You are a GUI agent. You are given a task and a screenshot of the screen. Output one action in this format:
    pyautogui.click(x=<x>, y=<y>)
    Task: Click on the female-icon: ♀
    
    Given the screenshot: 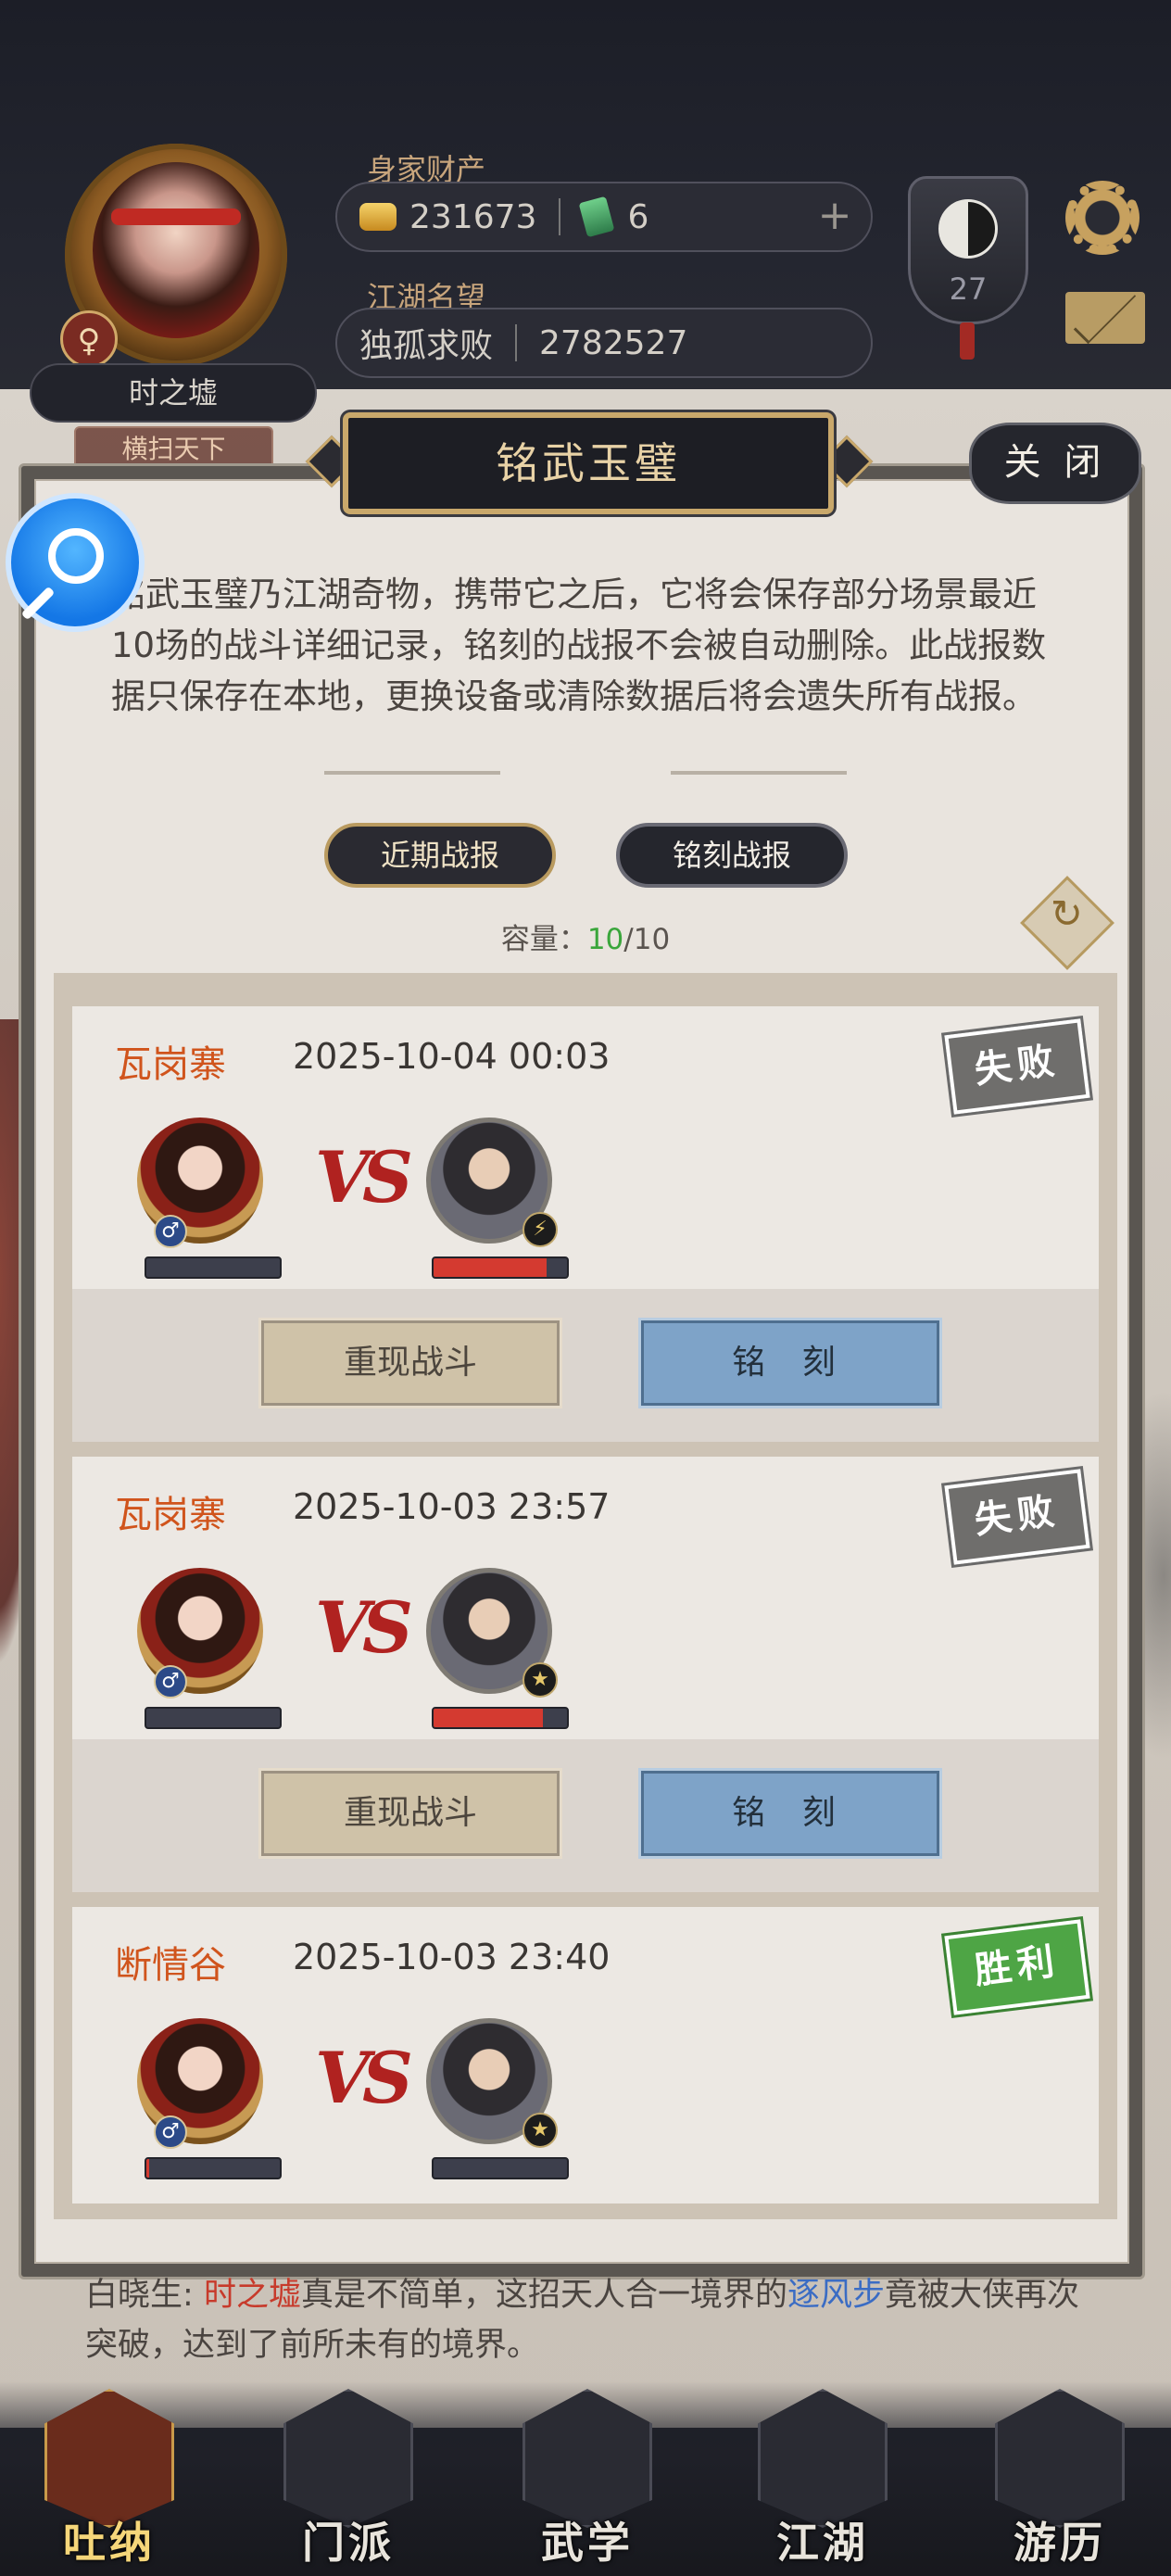 What is the action you would take?
    pyautogui.click(x=89, y=339)
    